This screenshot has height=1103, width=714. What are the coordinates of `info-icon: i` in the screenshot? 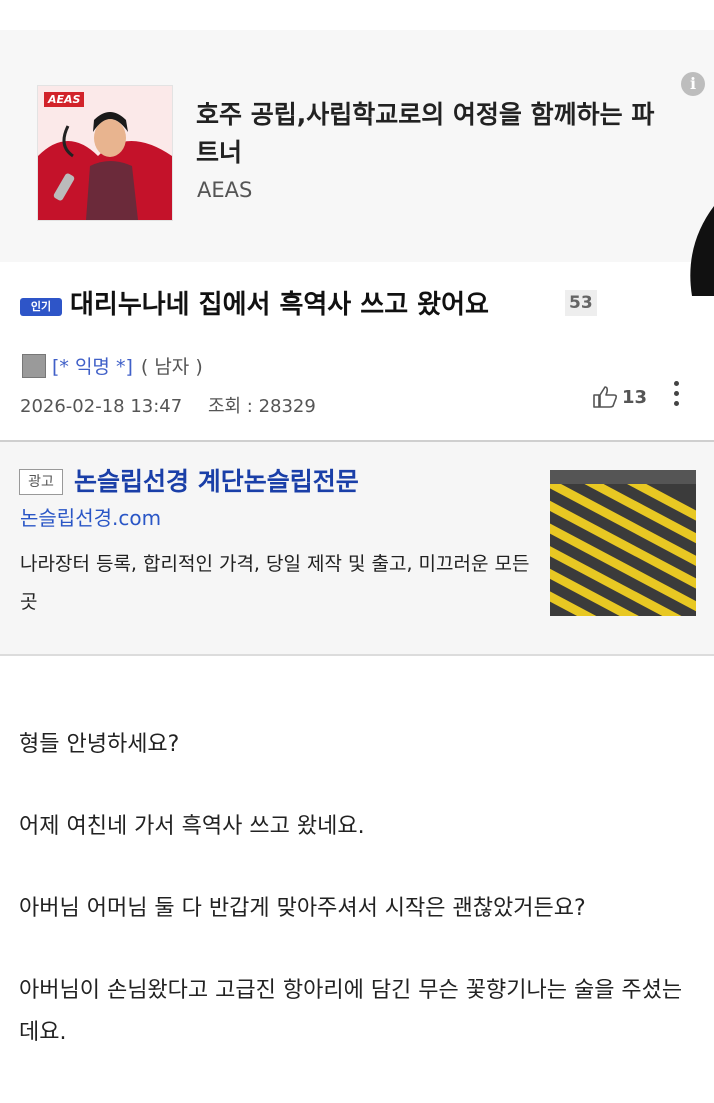 It's located at (693, 84).